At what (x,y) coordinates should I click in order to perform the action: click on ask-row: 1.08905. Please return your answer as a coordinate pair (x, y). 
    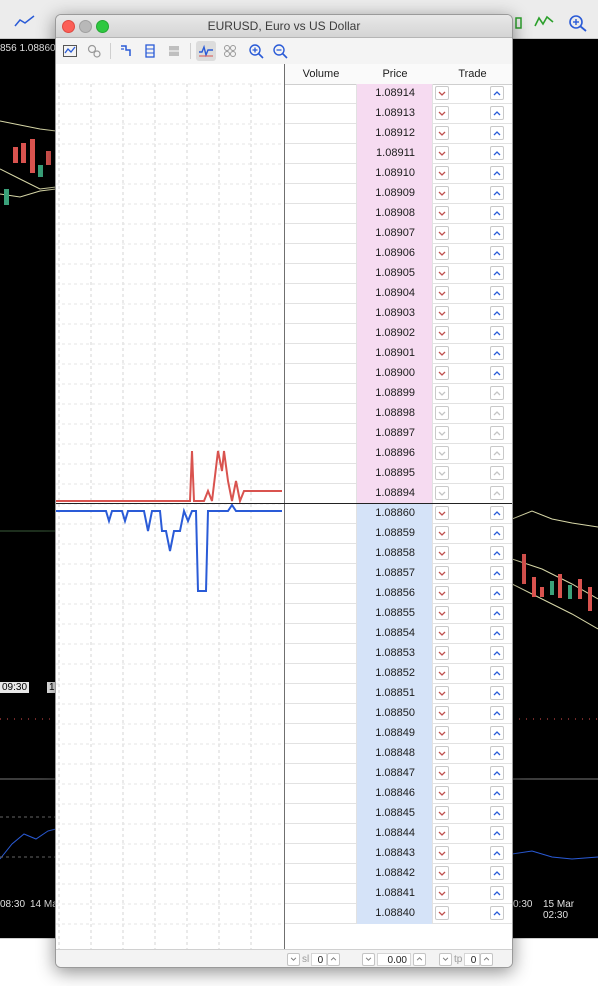
    Looking at the image, I should click on (398, 274).